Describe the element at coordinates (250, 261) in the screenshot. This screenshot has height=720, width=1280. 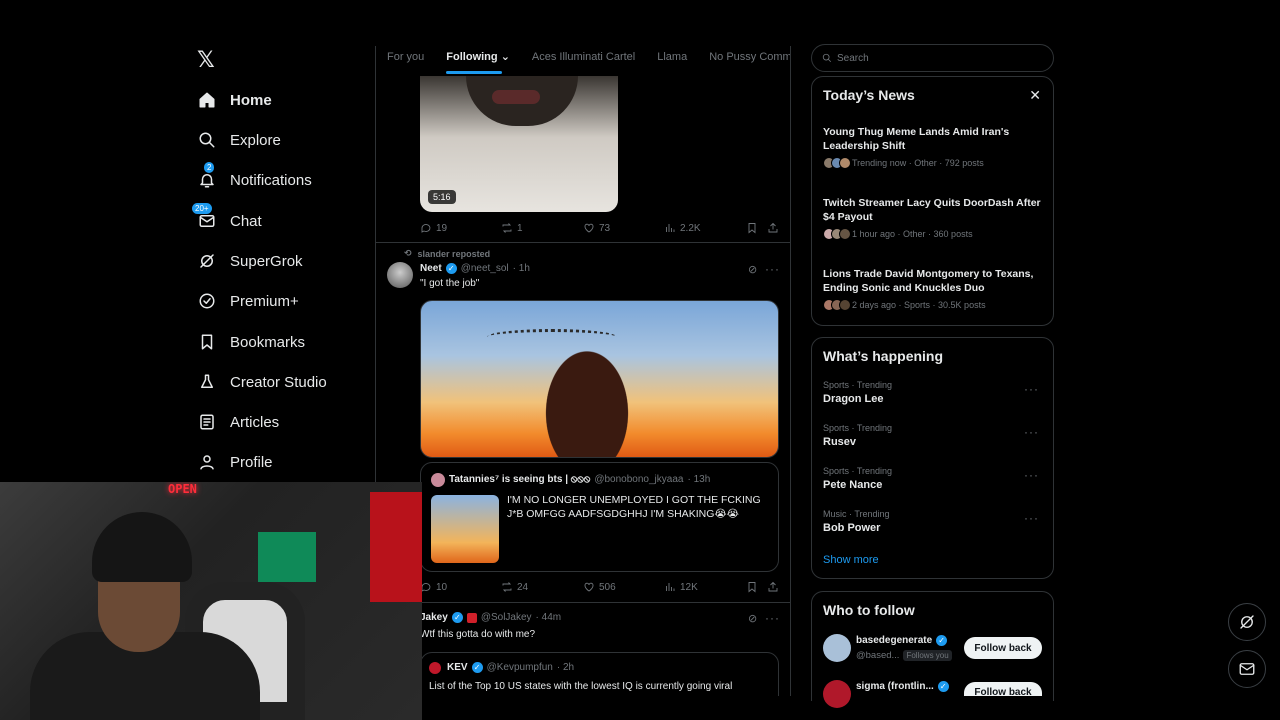
I see `nav-supergrok: SuperGrok` at that location.